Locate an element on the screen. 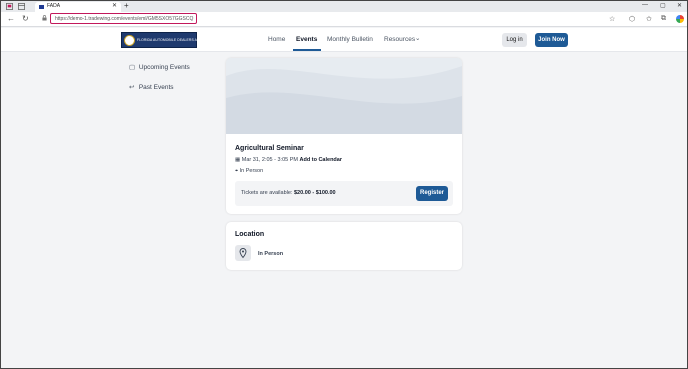 This screenshot has height=369, width=688. tickets-price: $20.00 - $100.00 is located at coordinates (315, 193).